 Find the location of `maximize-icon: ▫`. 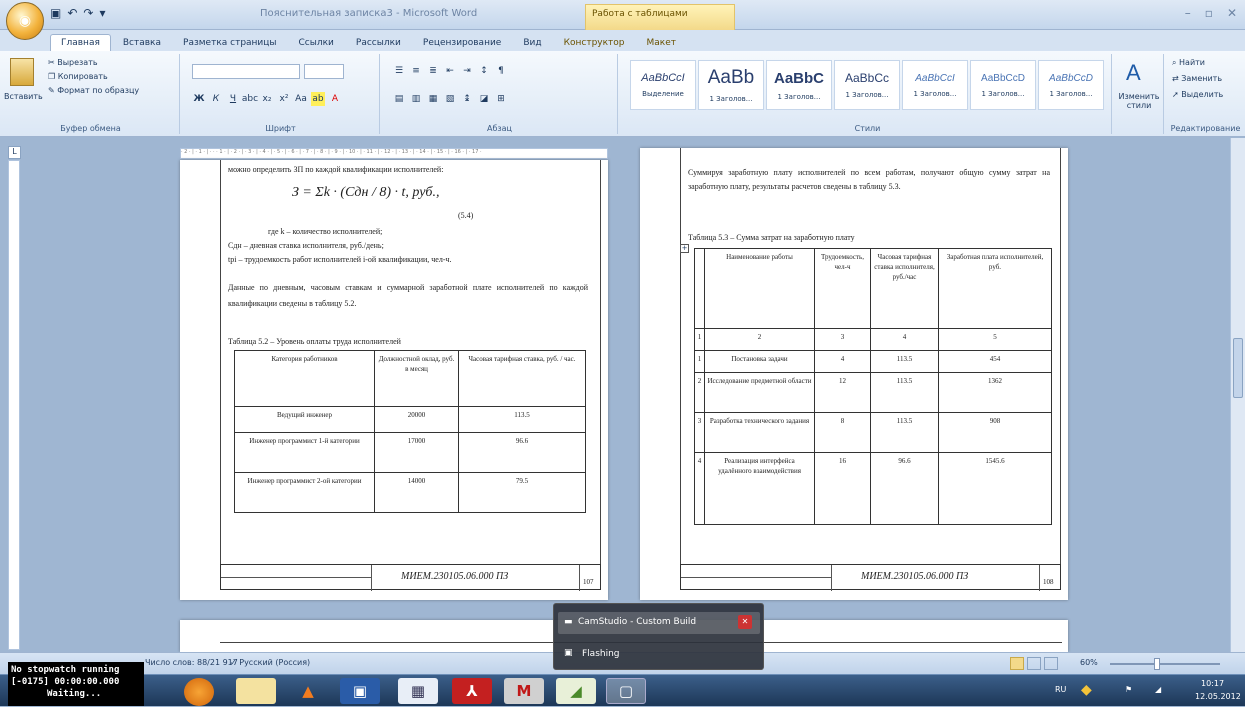

maximize-icon: ▫ is located at coordinates (1209, 13).